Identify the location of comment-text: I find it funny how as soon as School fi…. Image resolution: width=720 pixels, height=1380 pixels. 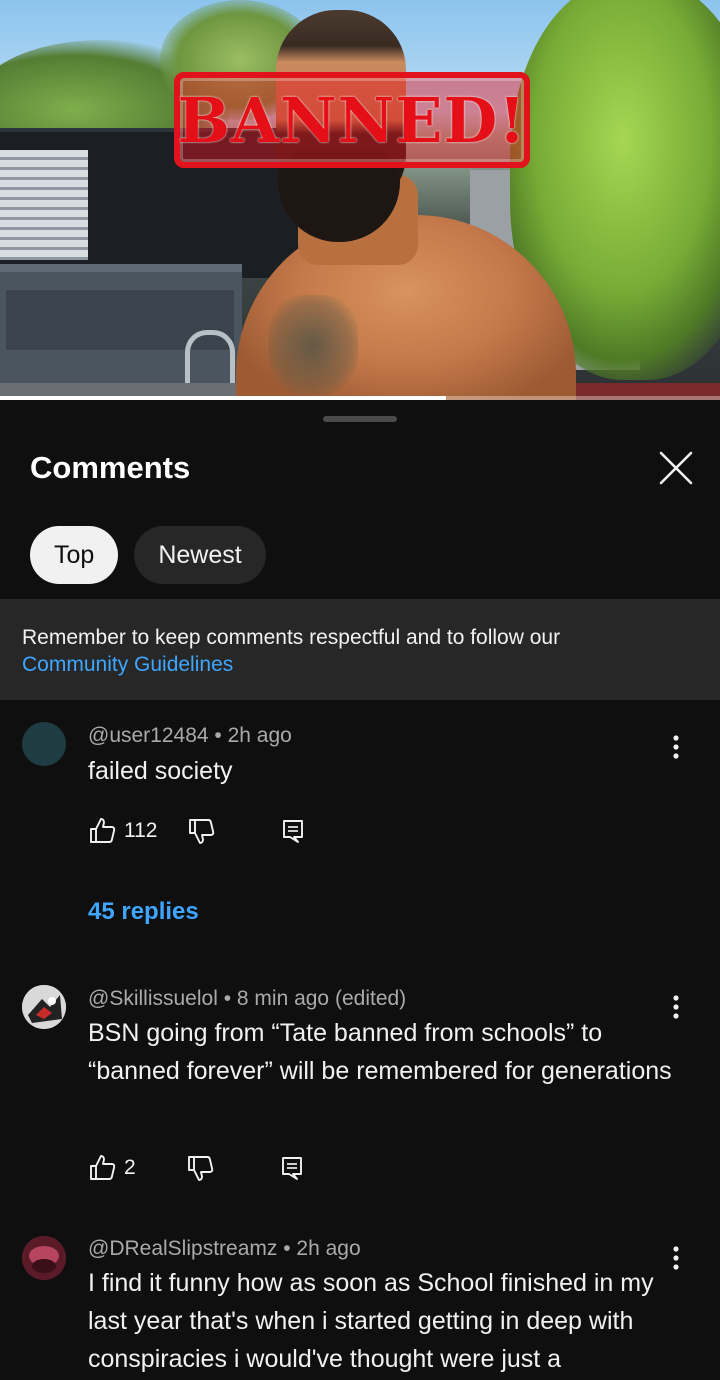
(371, 1321).